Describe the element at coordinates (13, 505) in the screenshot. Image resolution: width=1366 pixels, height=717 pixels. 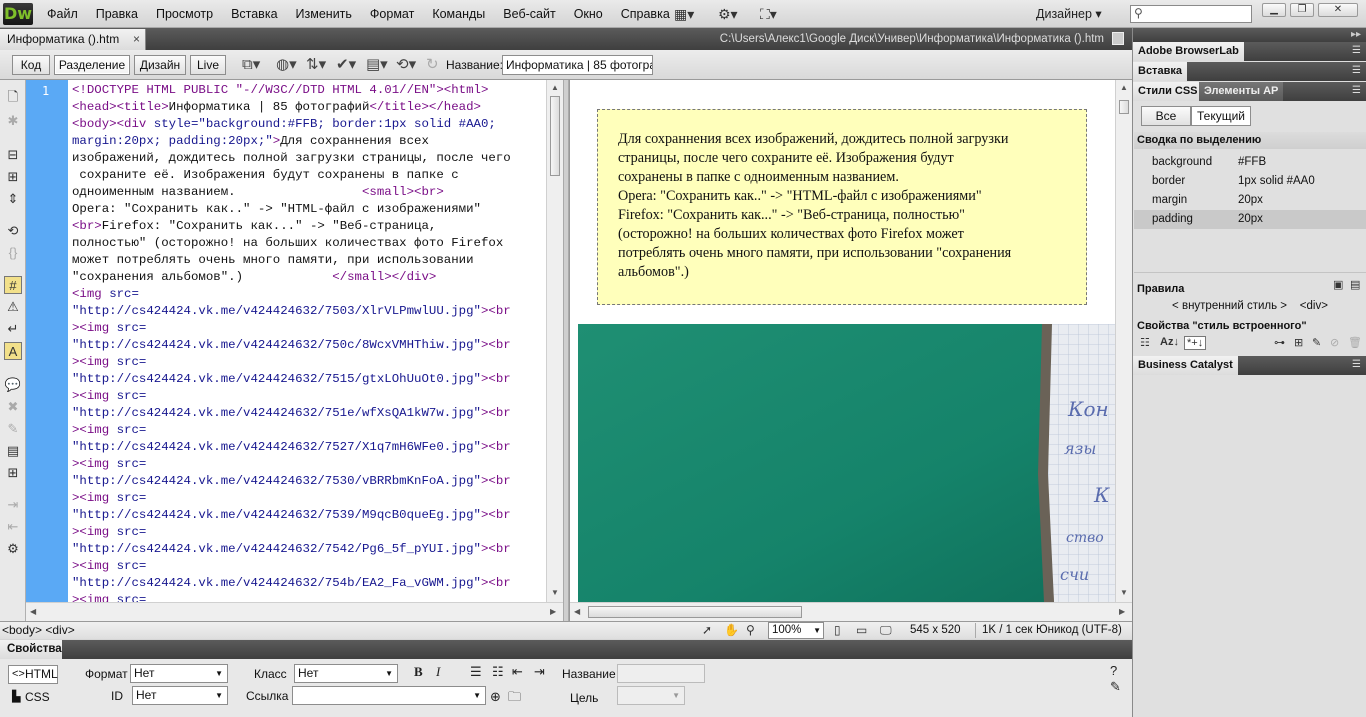
I see `indent-code-icon: ⇥` at that location.